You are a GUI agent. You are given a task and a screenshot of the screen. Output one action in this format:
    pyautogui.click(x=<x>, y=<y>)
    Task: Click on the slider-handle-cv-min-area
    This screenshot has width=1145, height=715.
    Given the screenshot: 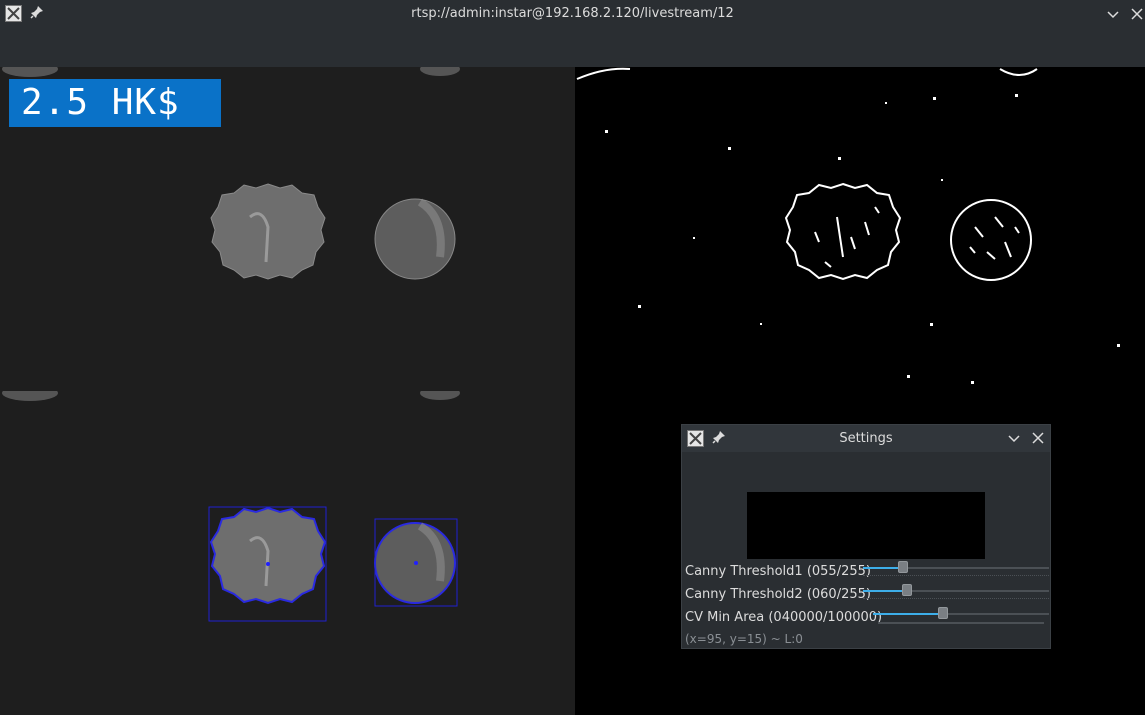 What is the action you would take?
    pyautogui.click(x=943, y=613)
    